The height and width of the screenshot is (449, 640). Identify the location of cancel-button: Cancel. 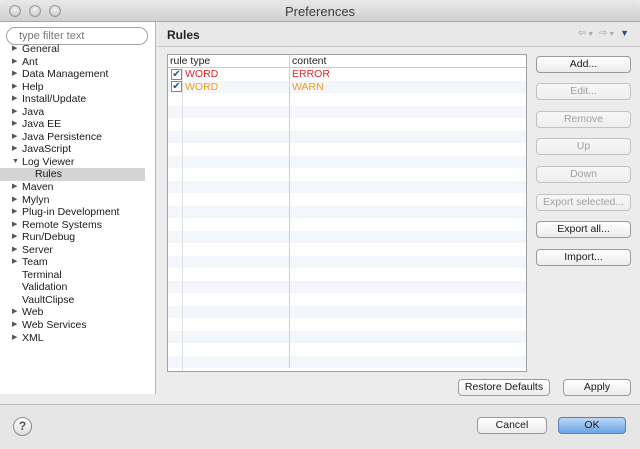
(512, 425).